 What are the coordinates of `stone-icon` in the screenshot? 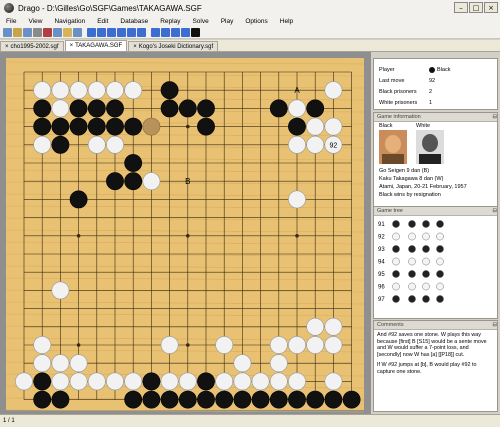 It's located at (195, 32).